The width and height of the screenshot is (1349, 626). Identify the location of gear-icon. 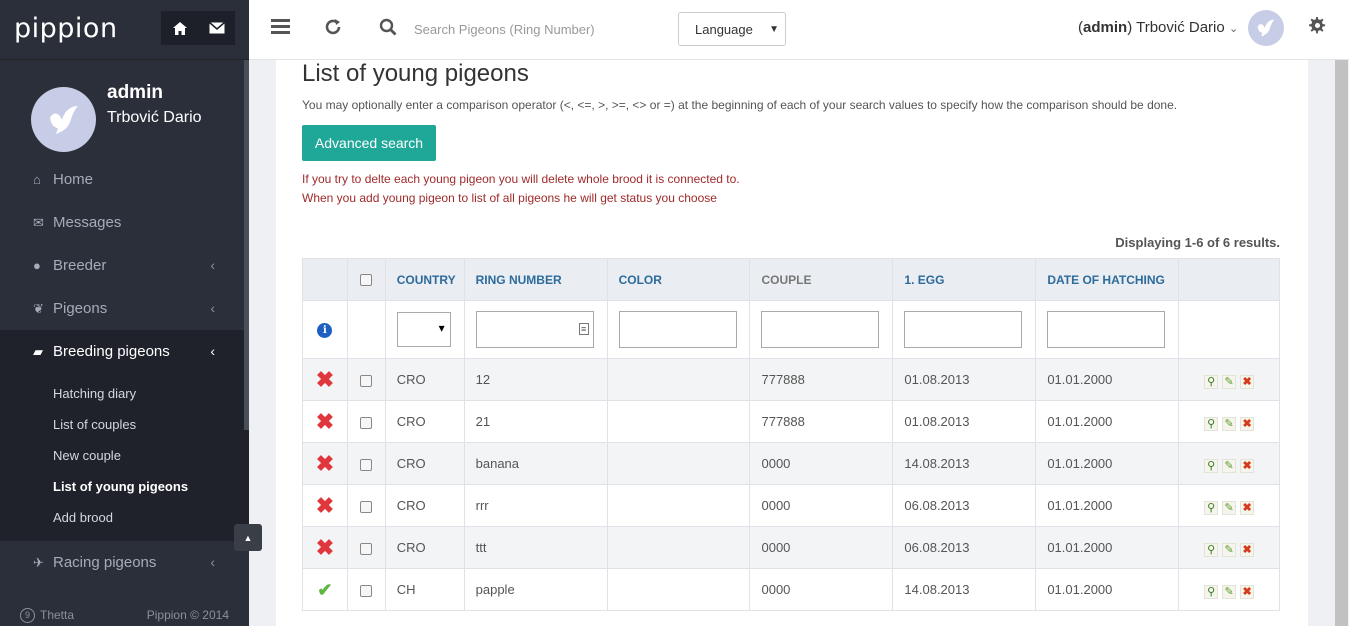
(1317, 27).